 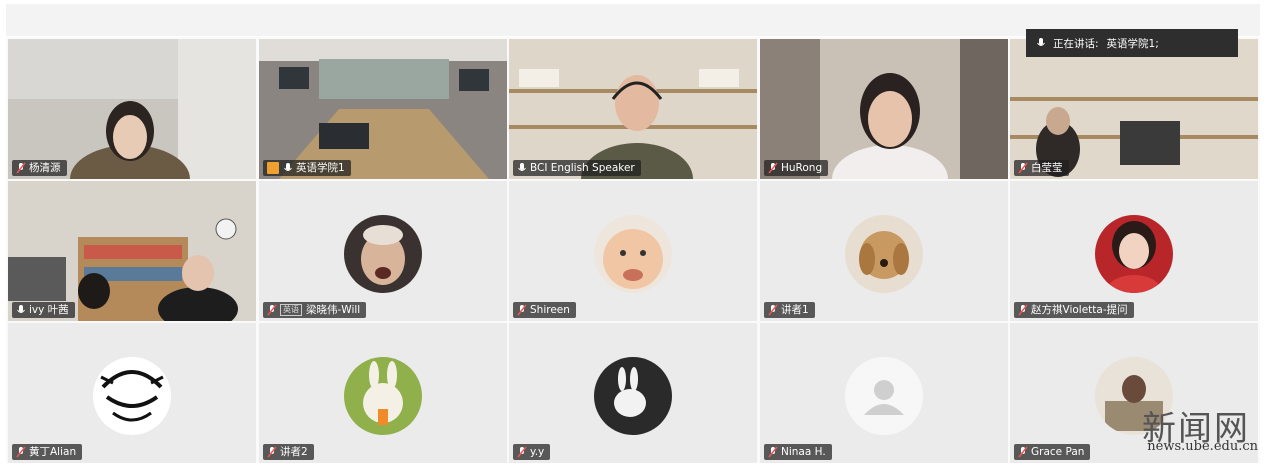 What do you see at coordinates (45, 168) in the screenshot?
I see `participant-name: 杨清源` at bounding box center [45, 168].